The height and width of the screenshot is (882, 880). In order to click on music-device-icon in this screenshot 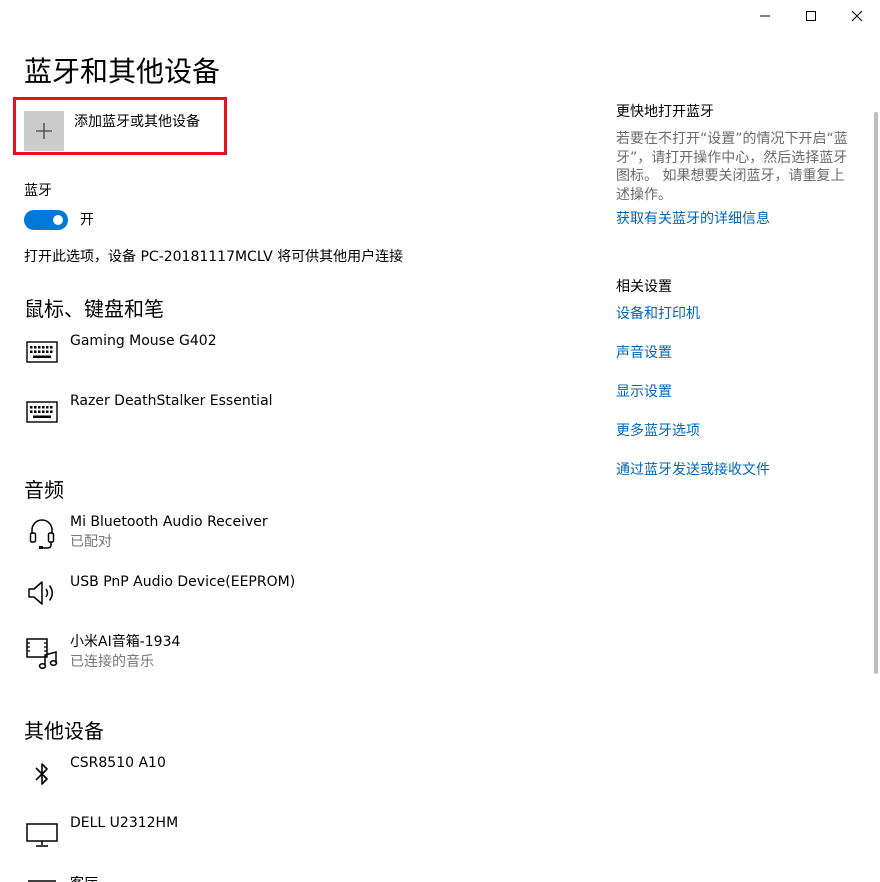, I will do `click(42, 654)`.